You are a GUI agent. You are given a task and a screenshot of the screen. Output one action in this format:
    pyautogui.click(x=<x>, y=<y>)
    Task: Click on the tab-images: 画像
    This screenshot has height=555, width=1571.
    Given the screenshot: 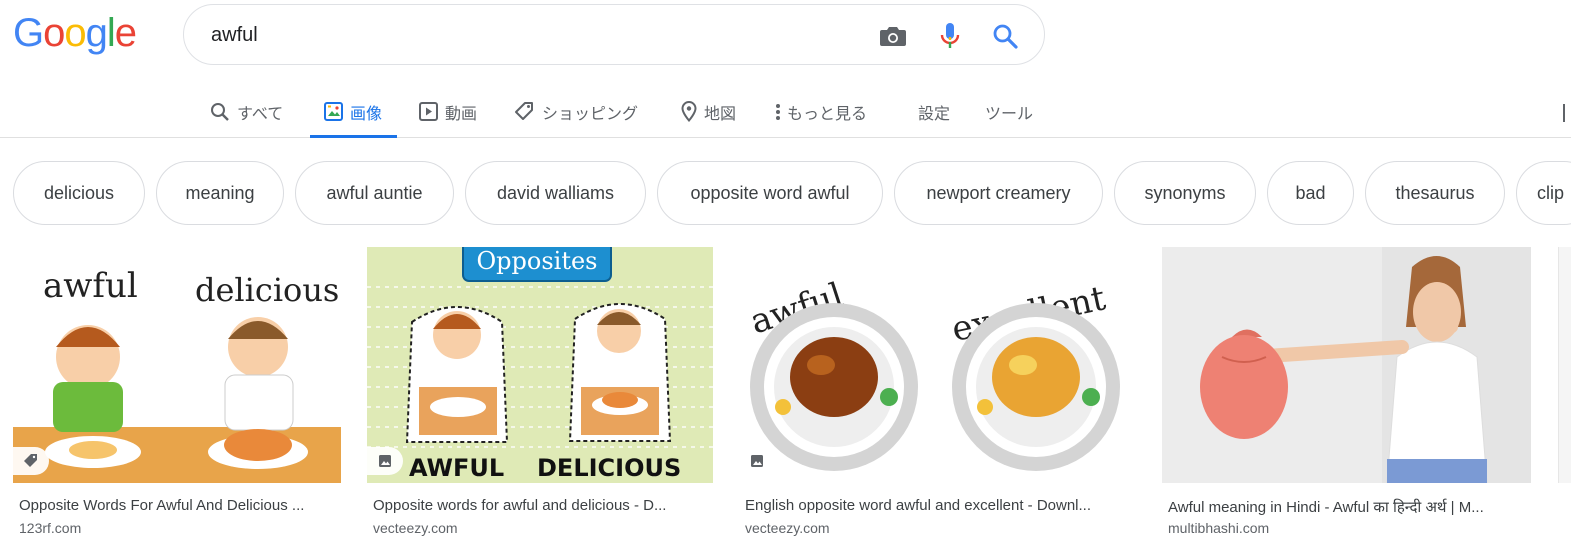 What is the action you would take?
    pyautogui.click(x=353, y=112)
    